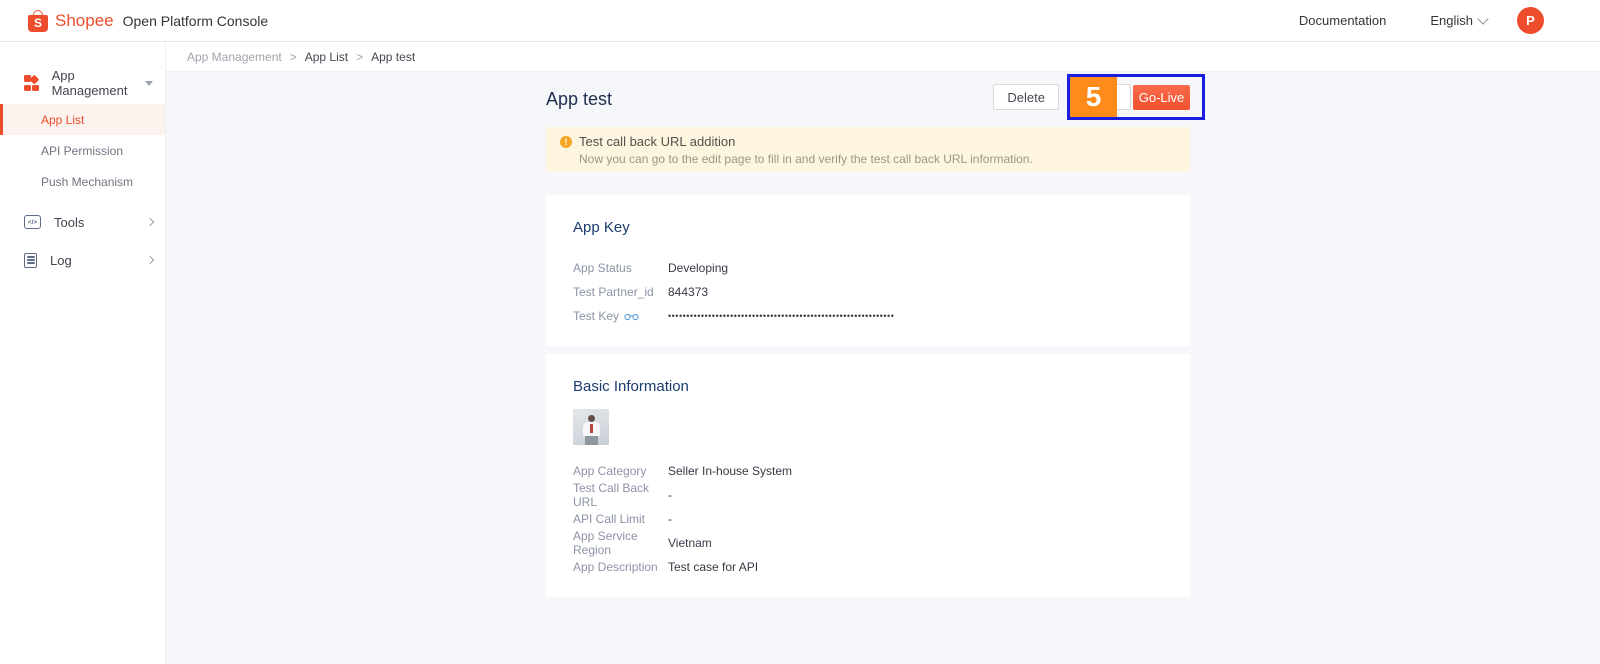  What do you see at coordinates (883, 57) in the screenshot?
I see `breadcrumb: App Management > App List > App test` at bounding box center [883, 57].